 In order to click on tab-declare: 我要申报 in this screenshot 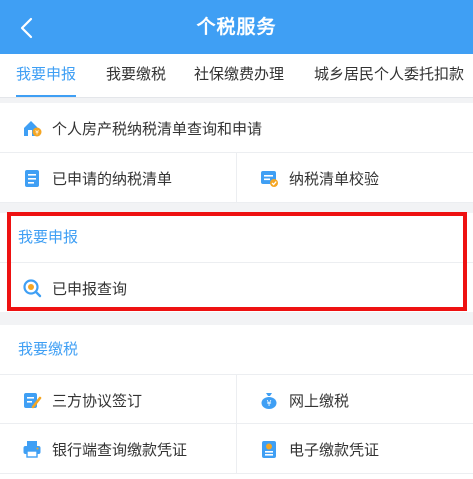, I will do `click(46, 75)`.